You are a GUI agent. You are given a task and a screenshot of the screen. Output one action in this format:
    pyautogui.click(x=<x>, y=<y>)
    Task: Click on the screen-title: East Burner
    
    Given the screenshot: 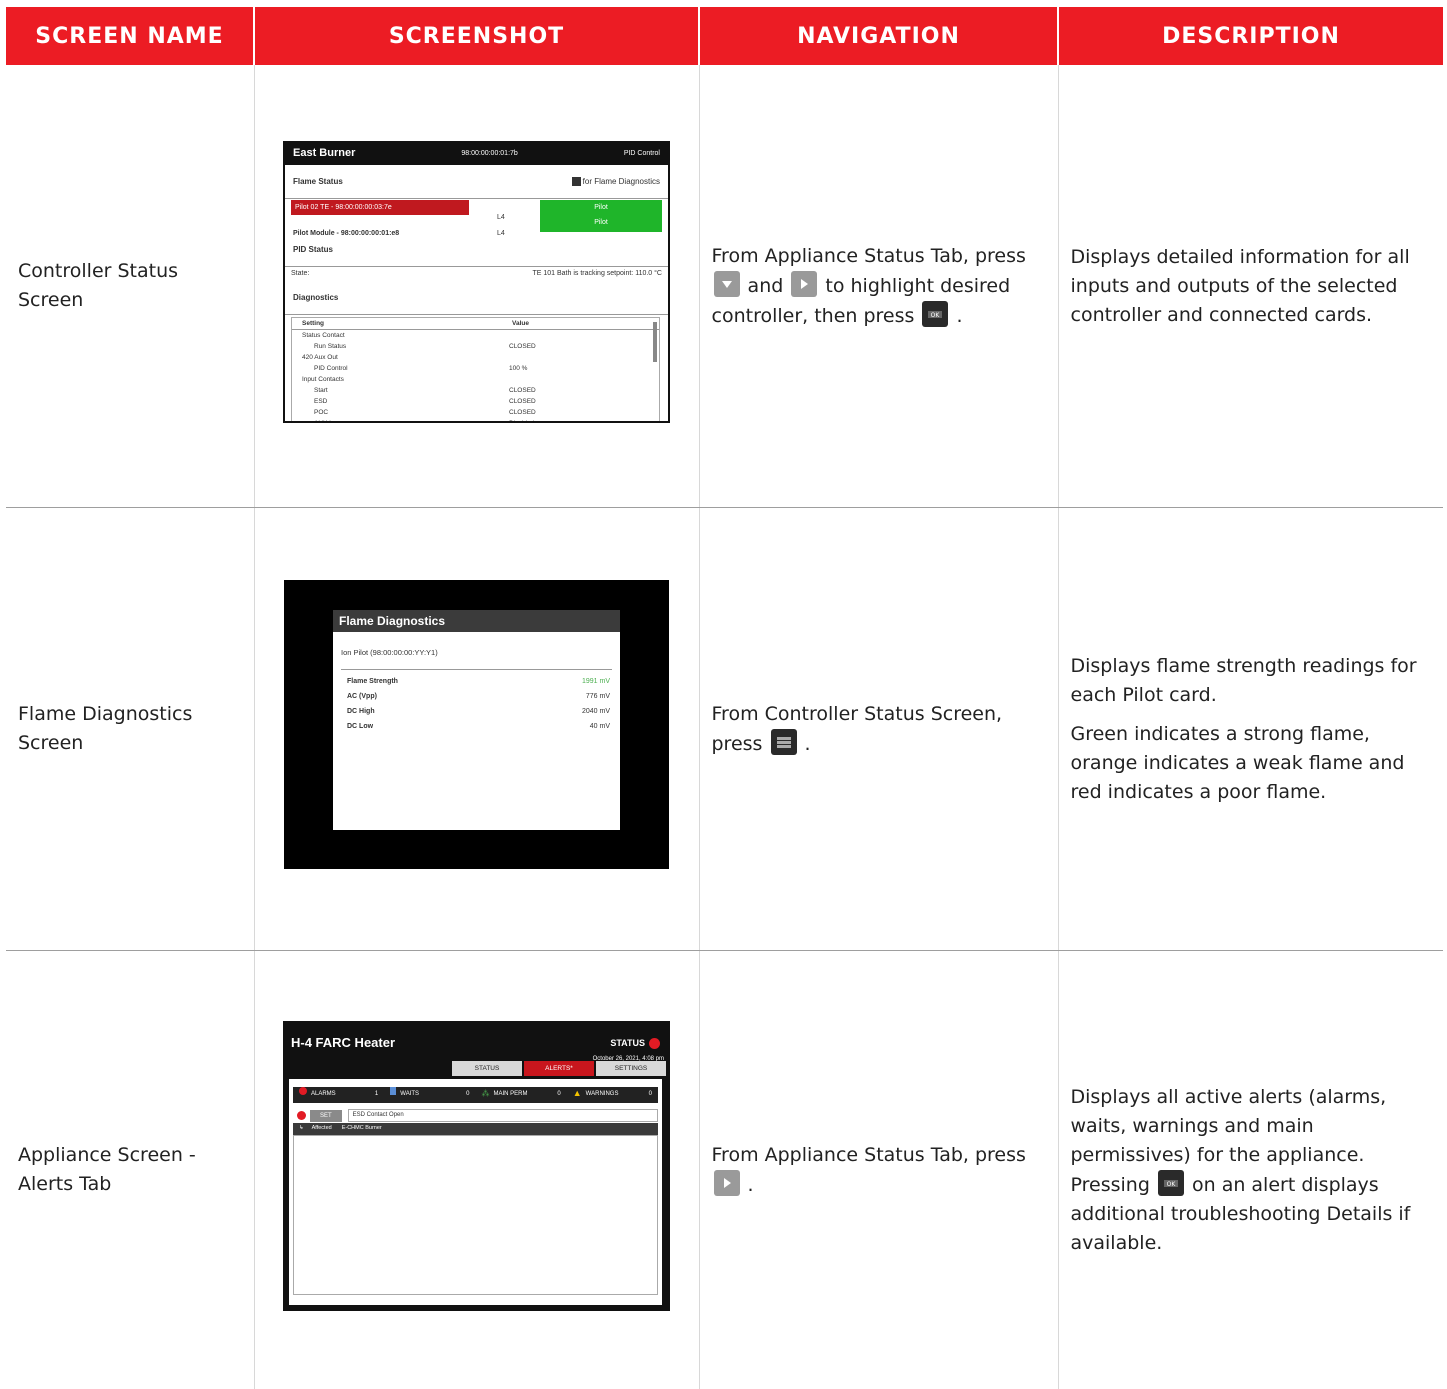 What is the action you would take?
    pyautogui.click(x=324, y=153)
    